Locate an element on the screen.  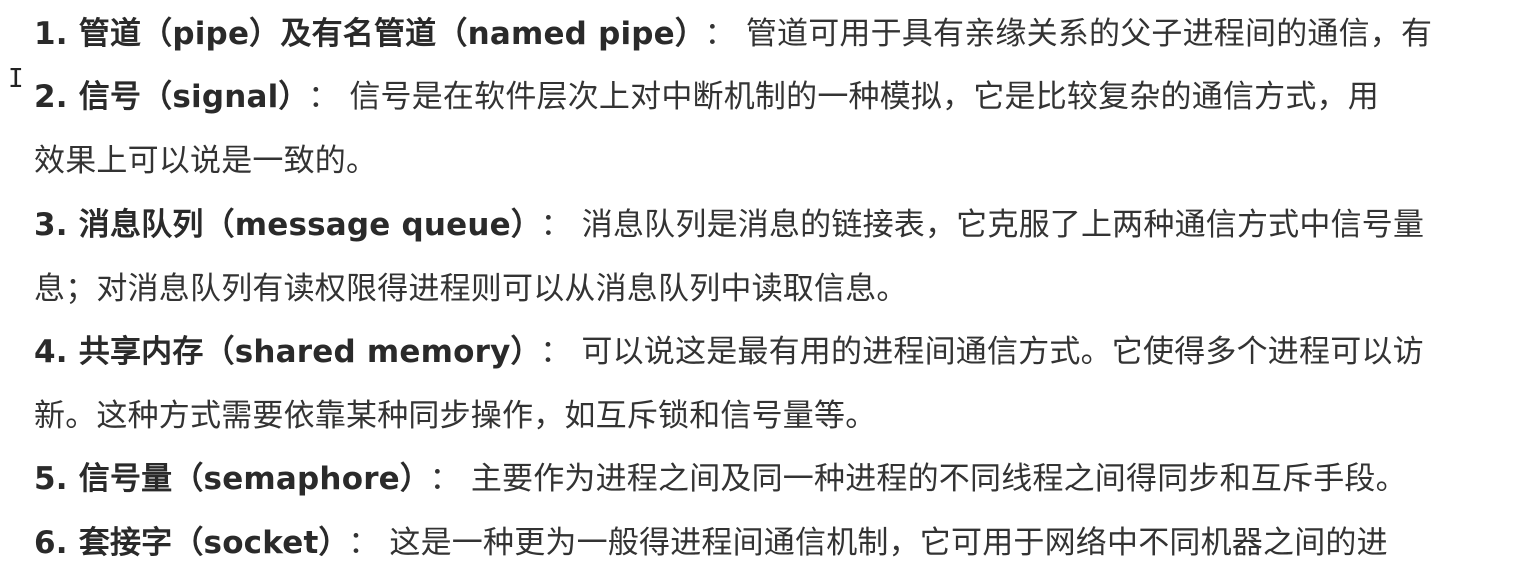
item-description: 信号是在软件层次上对中断机制的一种模拟，它是比较复杂的通信方式，用 is located at coordinates (864, 97).